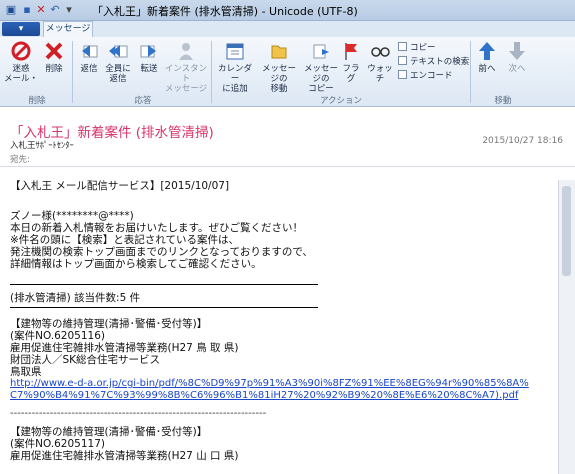  Describe the element at coordinates (21, 62) in the screenshot. I see `junk-button: 迷惑 メール・` at that location.